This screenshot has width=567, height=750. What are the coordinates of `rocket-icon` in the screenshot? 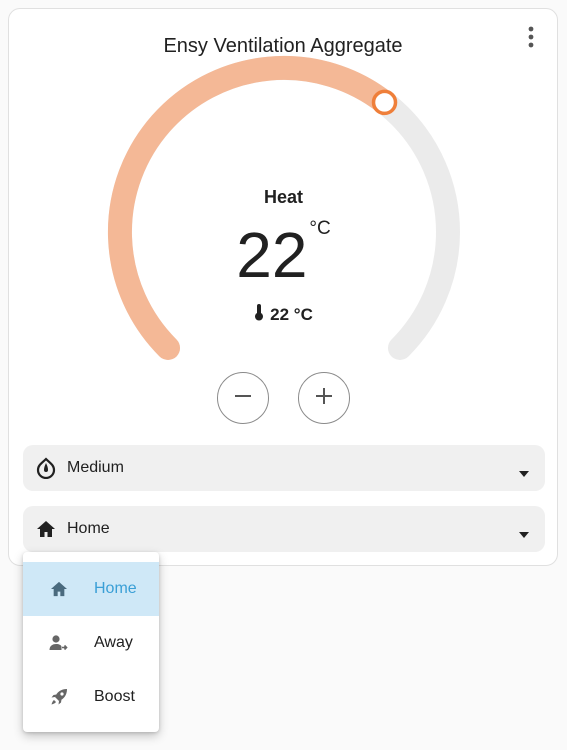 It's located at (59, 697).